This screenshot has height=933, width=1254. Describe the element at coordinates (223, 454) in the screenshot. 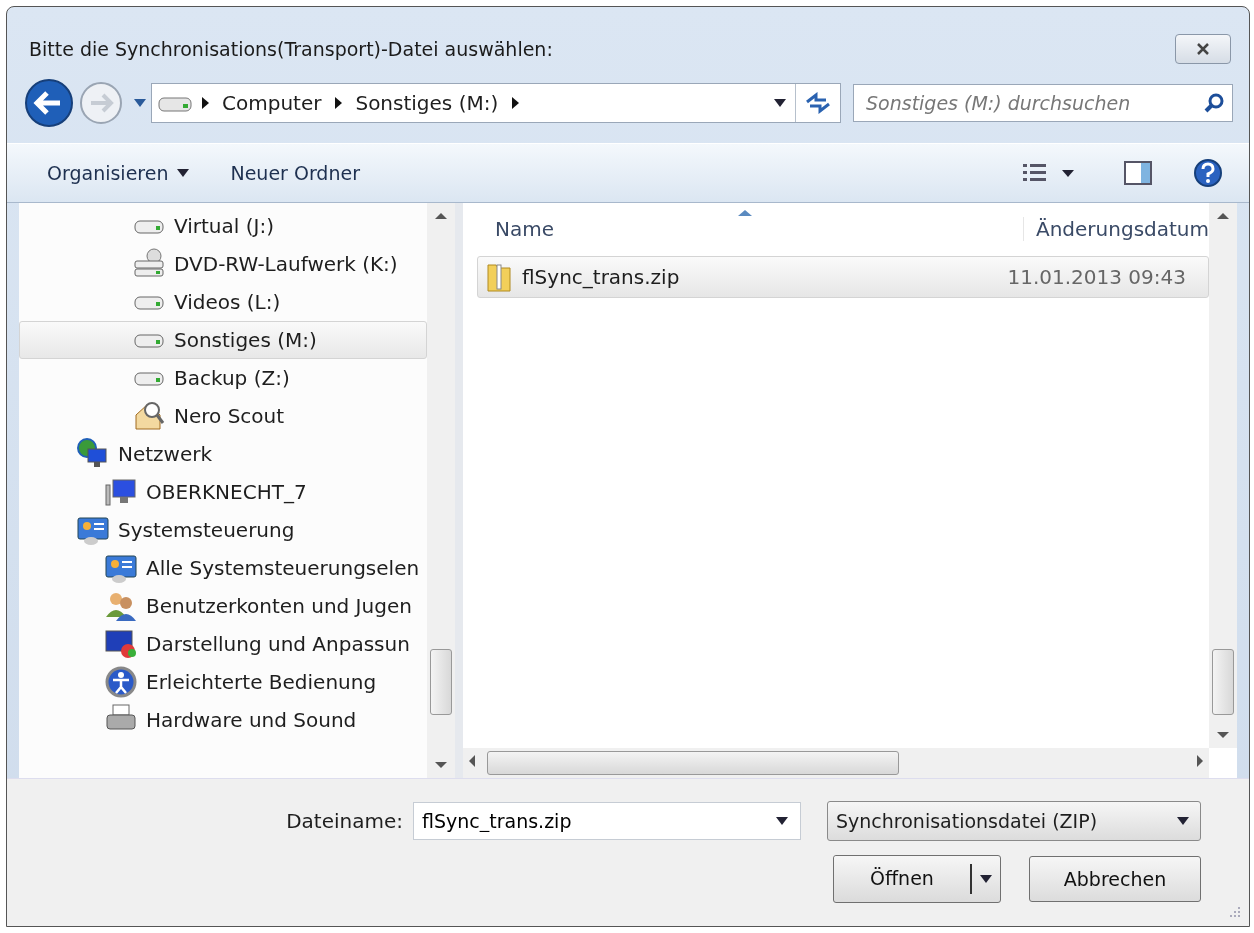

I see `tree-item: Netzwerk` at that location.